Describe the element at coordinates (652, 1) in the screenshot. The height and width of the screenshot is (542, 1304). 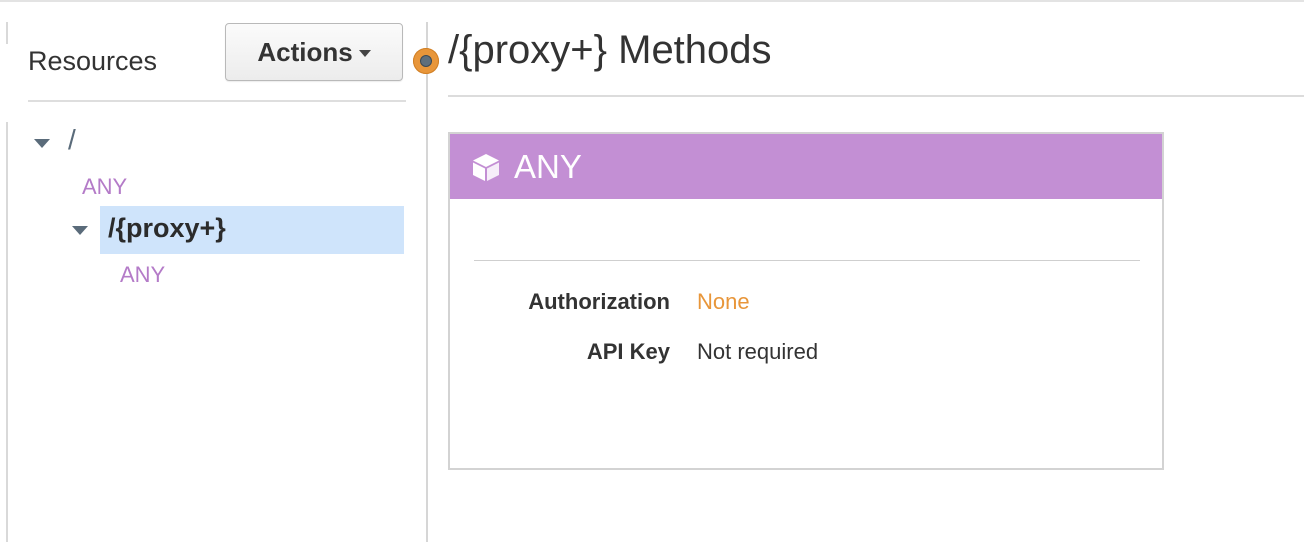
I see `top-divider` at that location.